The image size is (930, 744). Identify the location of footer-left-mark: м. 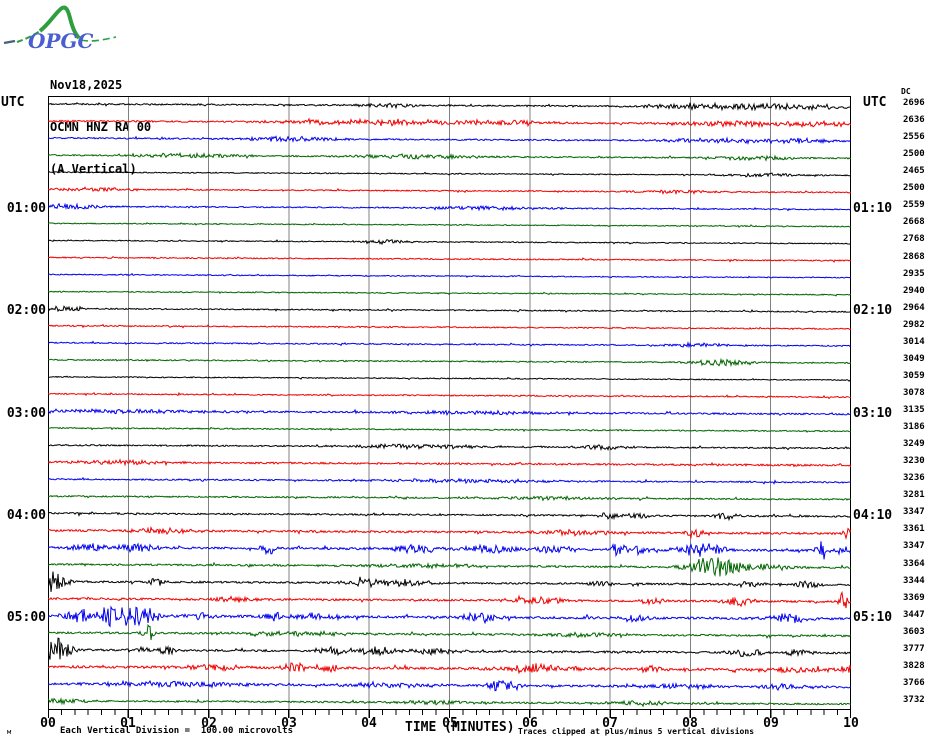
(9, 732).